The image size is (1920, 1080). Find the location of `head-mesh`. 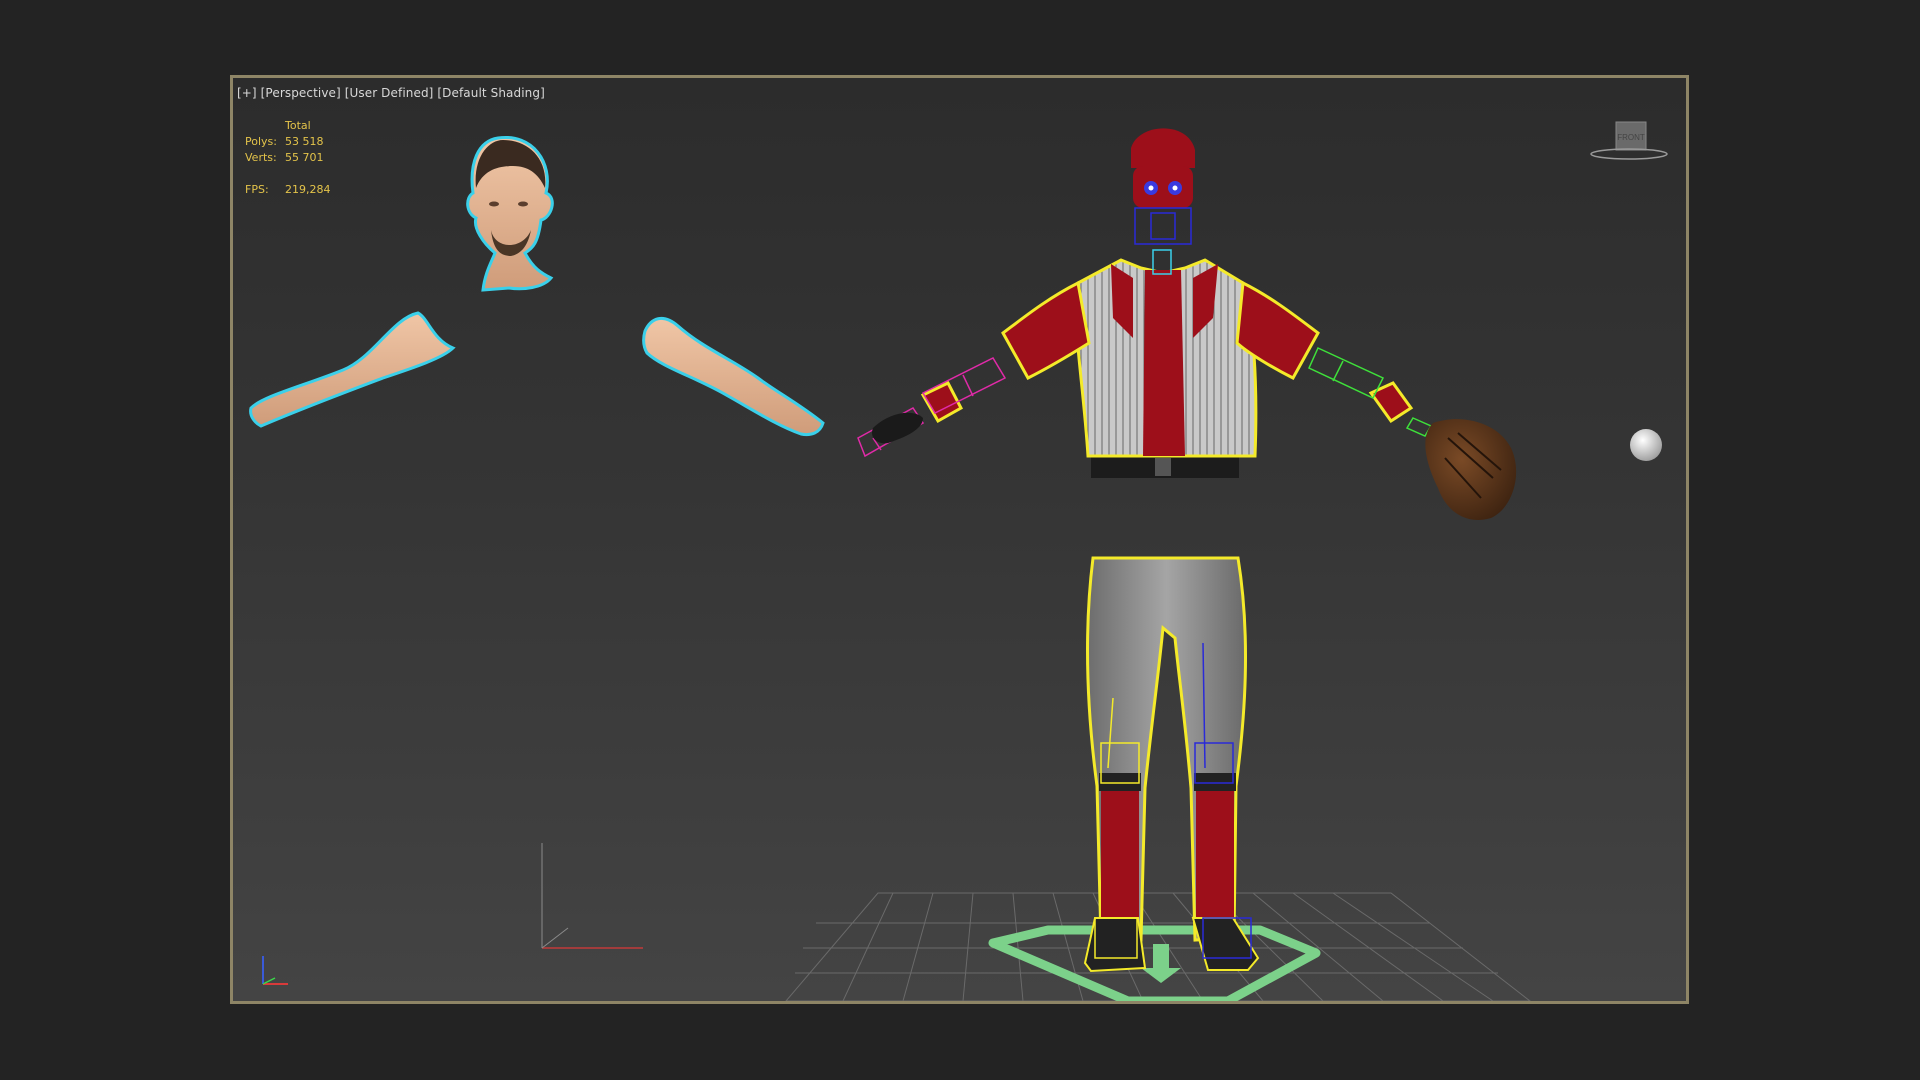

head-mesh is located at coordinates (510, 213).